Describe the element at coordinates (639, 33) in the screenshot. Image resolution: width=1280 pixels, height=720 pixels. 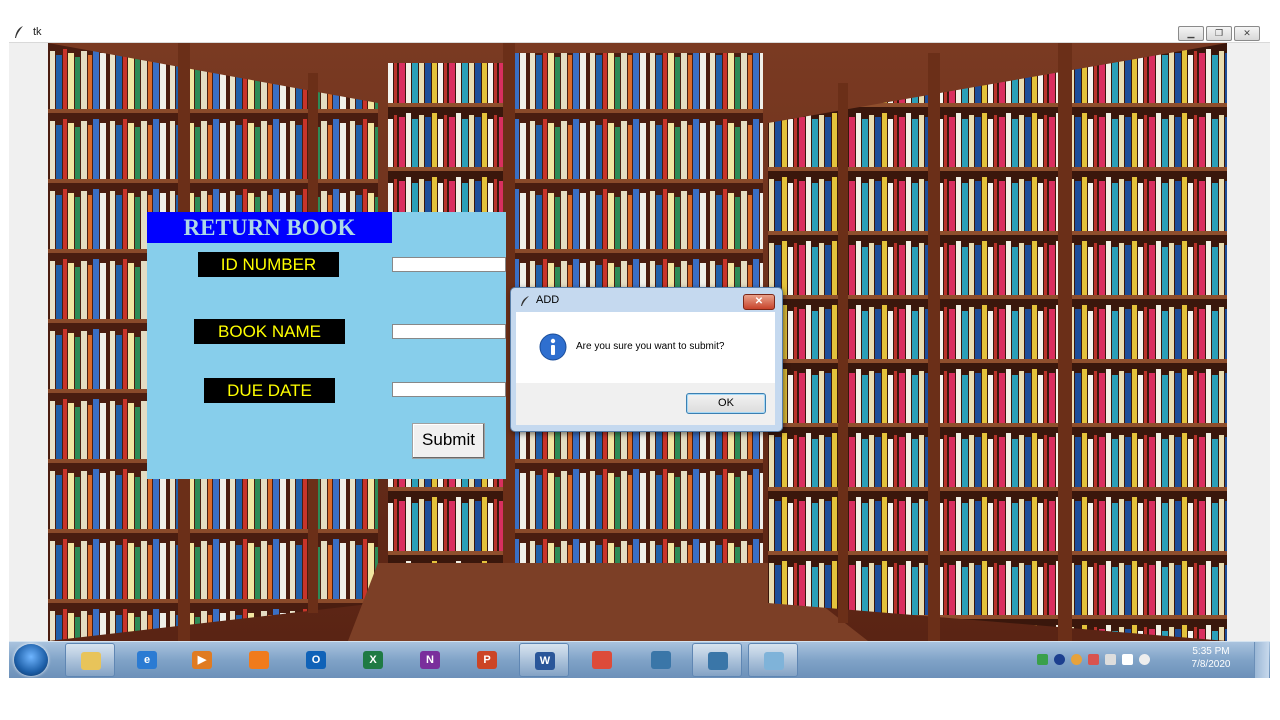
I see `window-titlebar: tk ▁ ❐ ✕` at that location.